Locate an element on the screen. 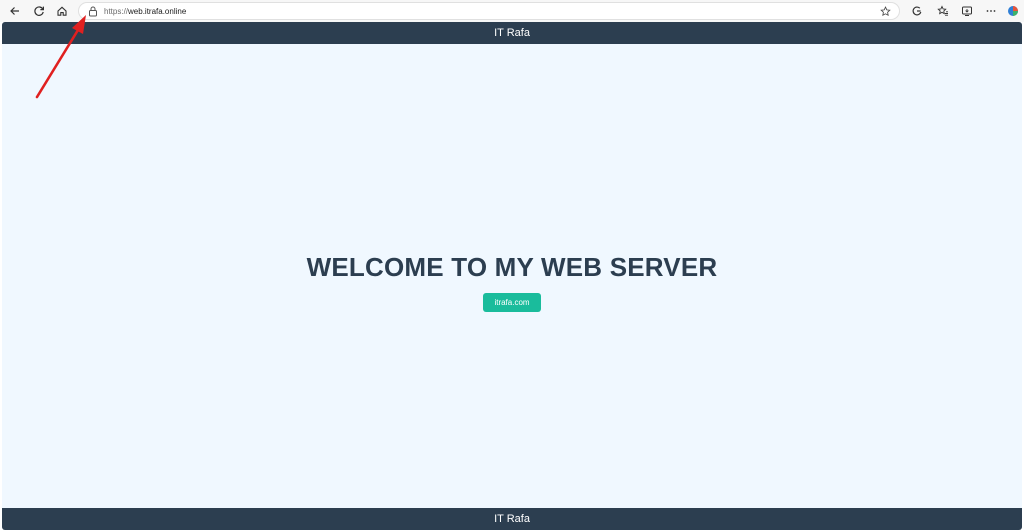  url-text: https://web.itrafa.online is located at coordinates (145, 11).